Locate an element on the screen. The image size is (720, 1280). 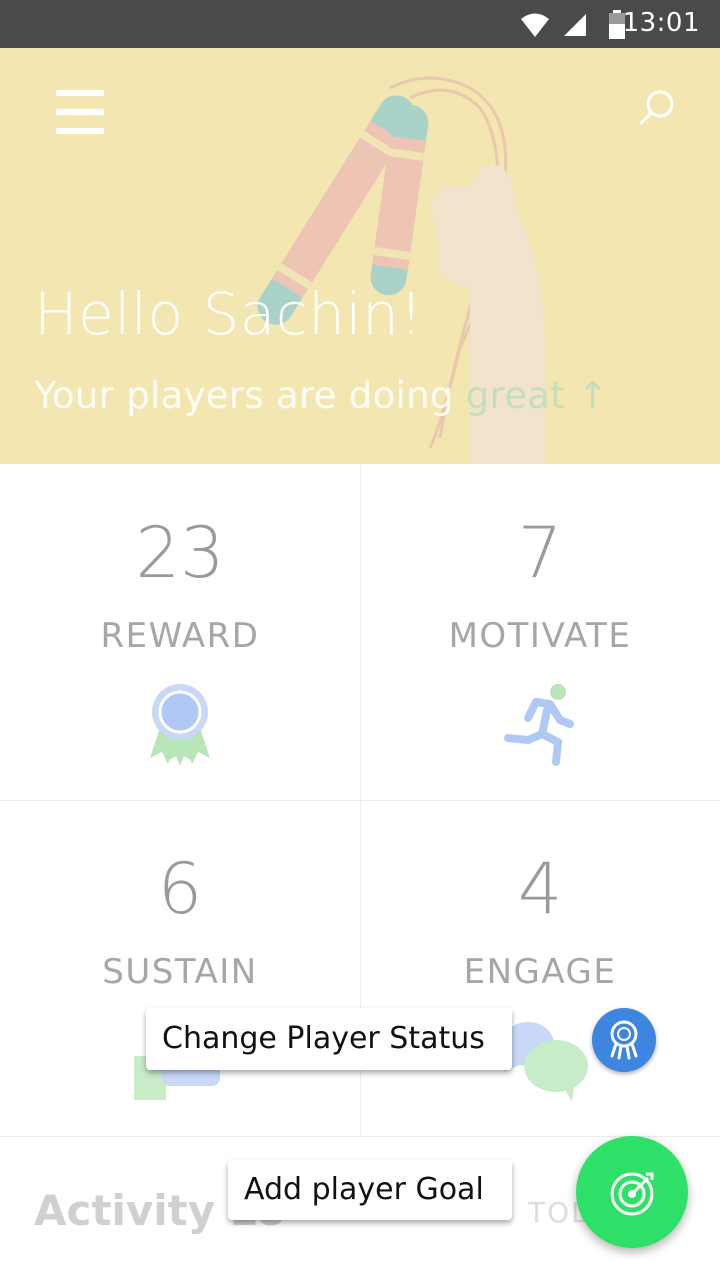
hamburger-icon is located at coordinates (80, 93).